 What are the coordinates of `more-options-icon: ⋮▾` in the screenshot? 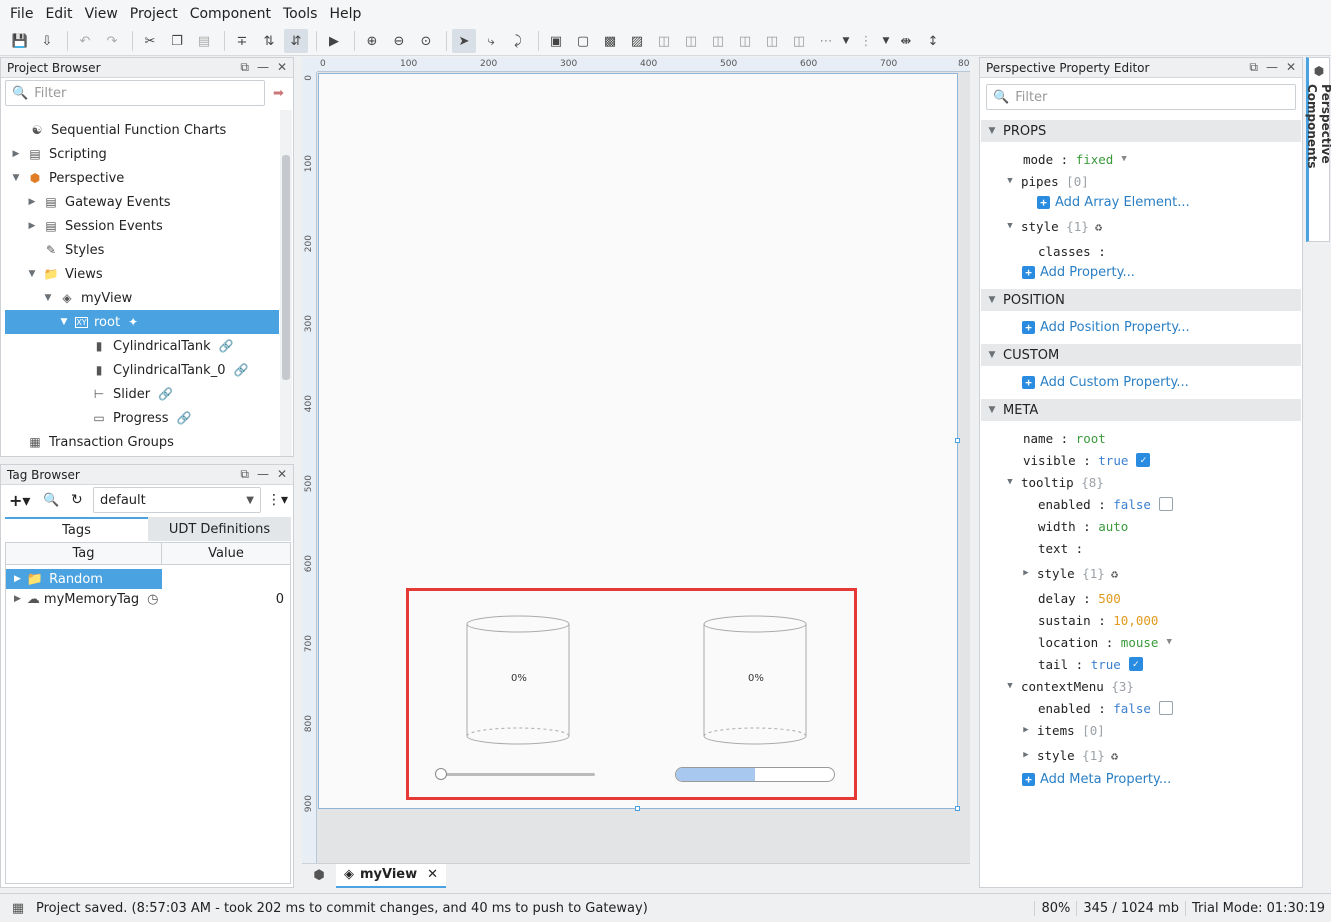 It's located at (277, 500).